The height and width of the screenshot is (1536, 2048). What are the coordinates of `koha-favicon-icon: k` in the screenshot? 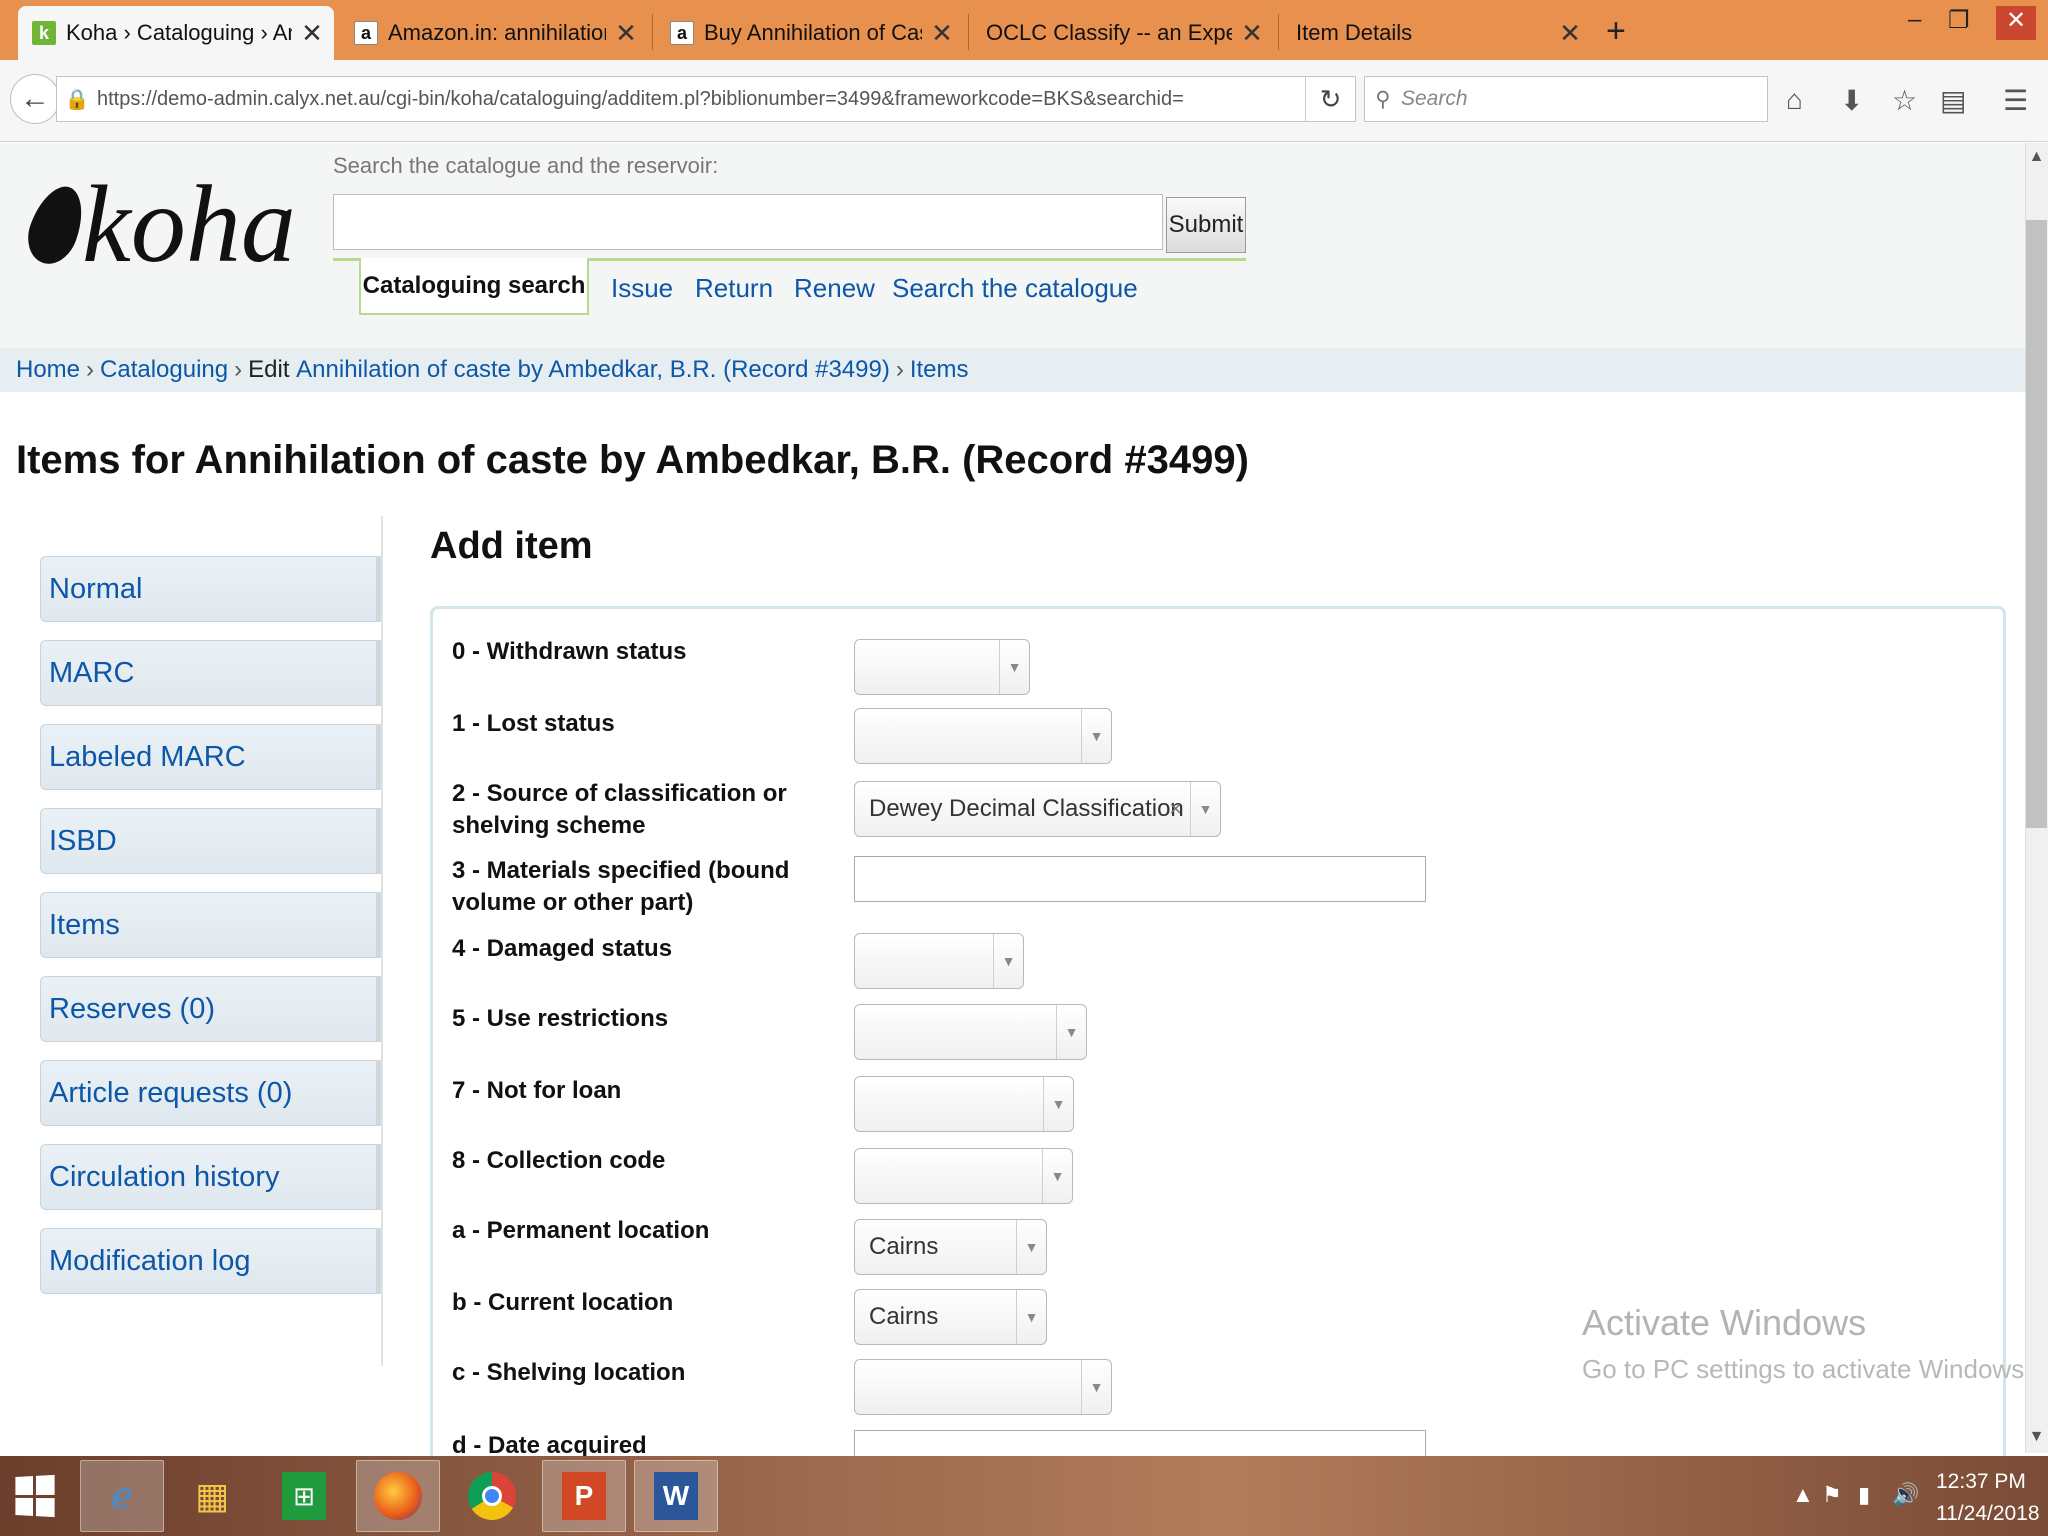 It's located at (44, 33).